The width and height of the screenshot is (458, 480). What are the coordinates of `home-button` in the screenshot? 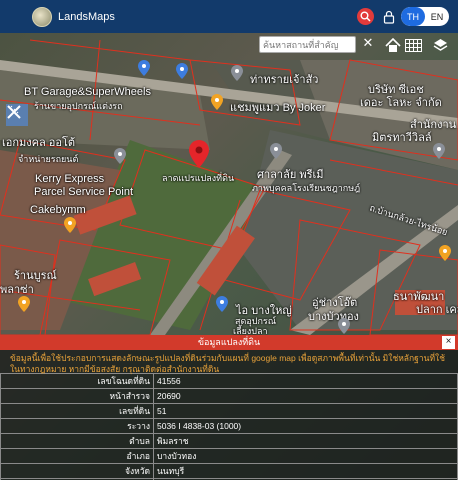 It's located at (393, 45).